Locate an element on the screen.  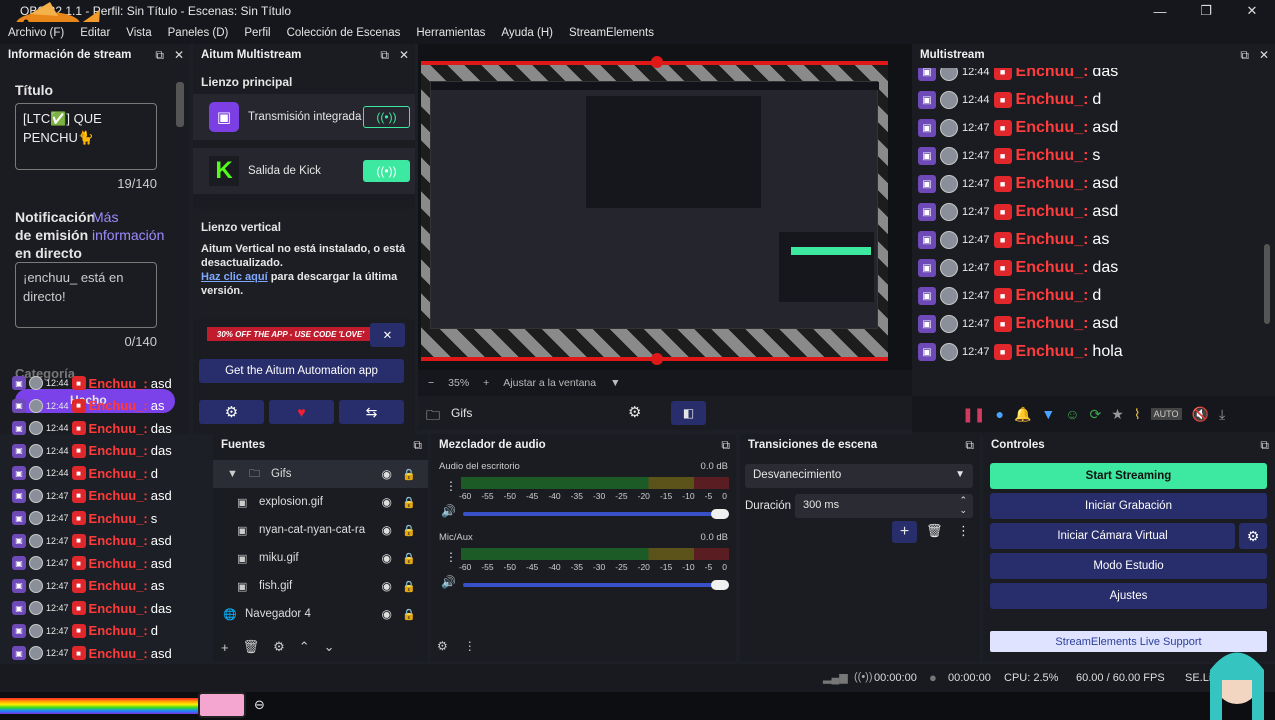
broadcast-toggle-active: ((•)) is located at coordinates (386, 171).